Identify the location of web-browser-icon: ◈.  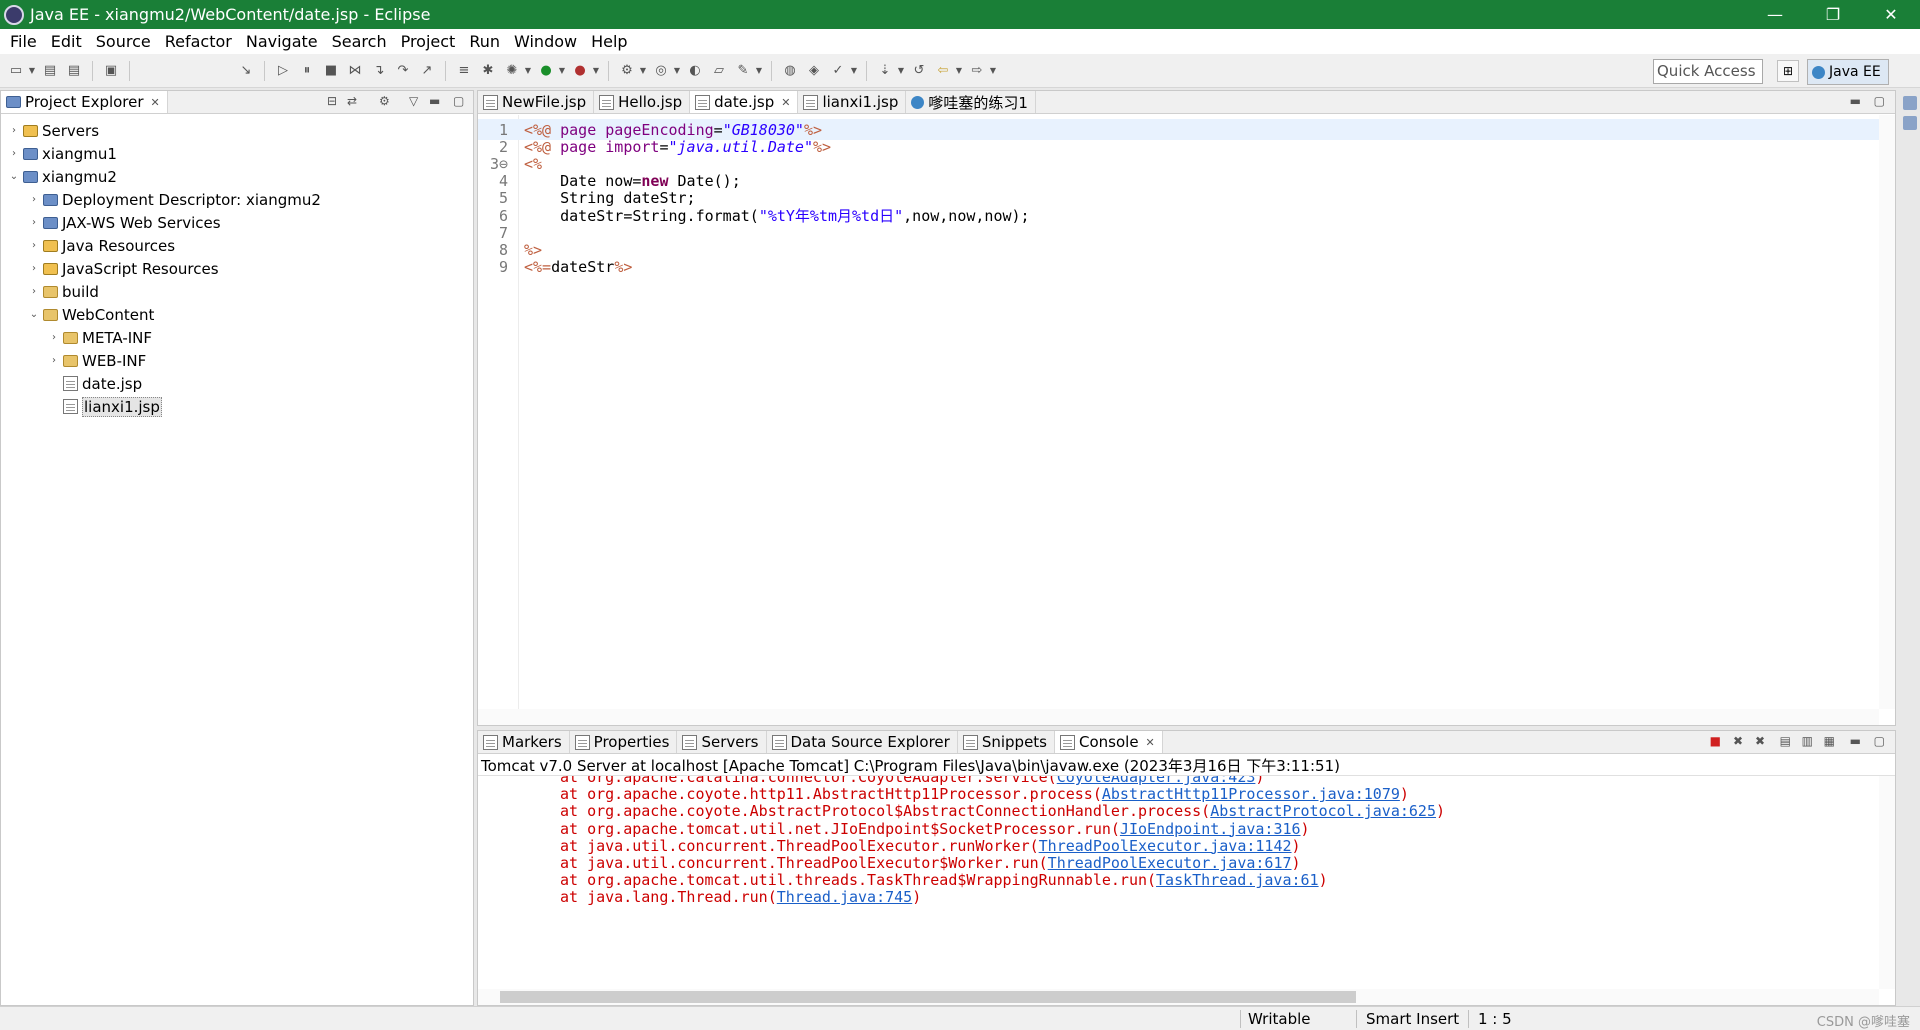
(814, 71).